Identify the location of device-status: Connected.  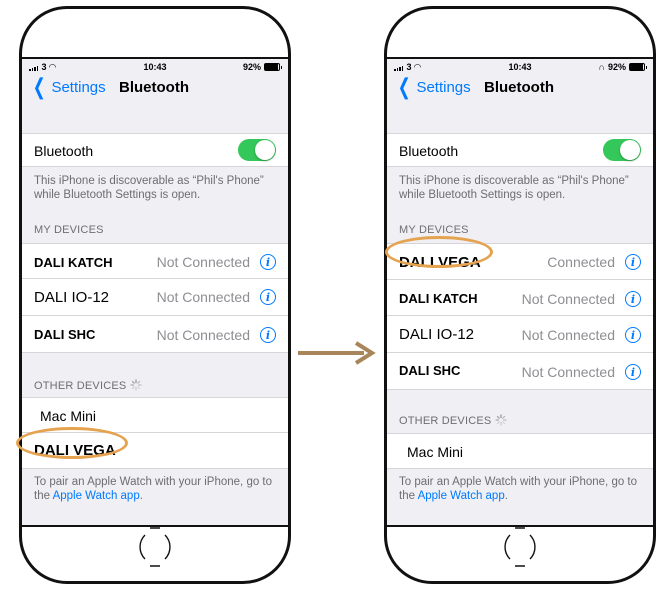
(581, 262).